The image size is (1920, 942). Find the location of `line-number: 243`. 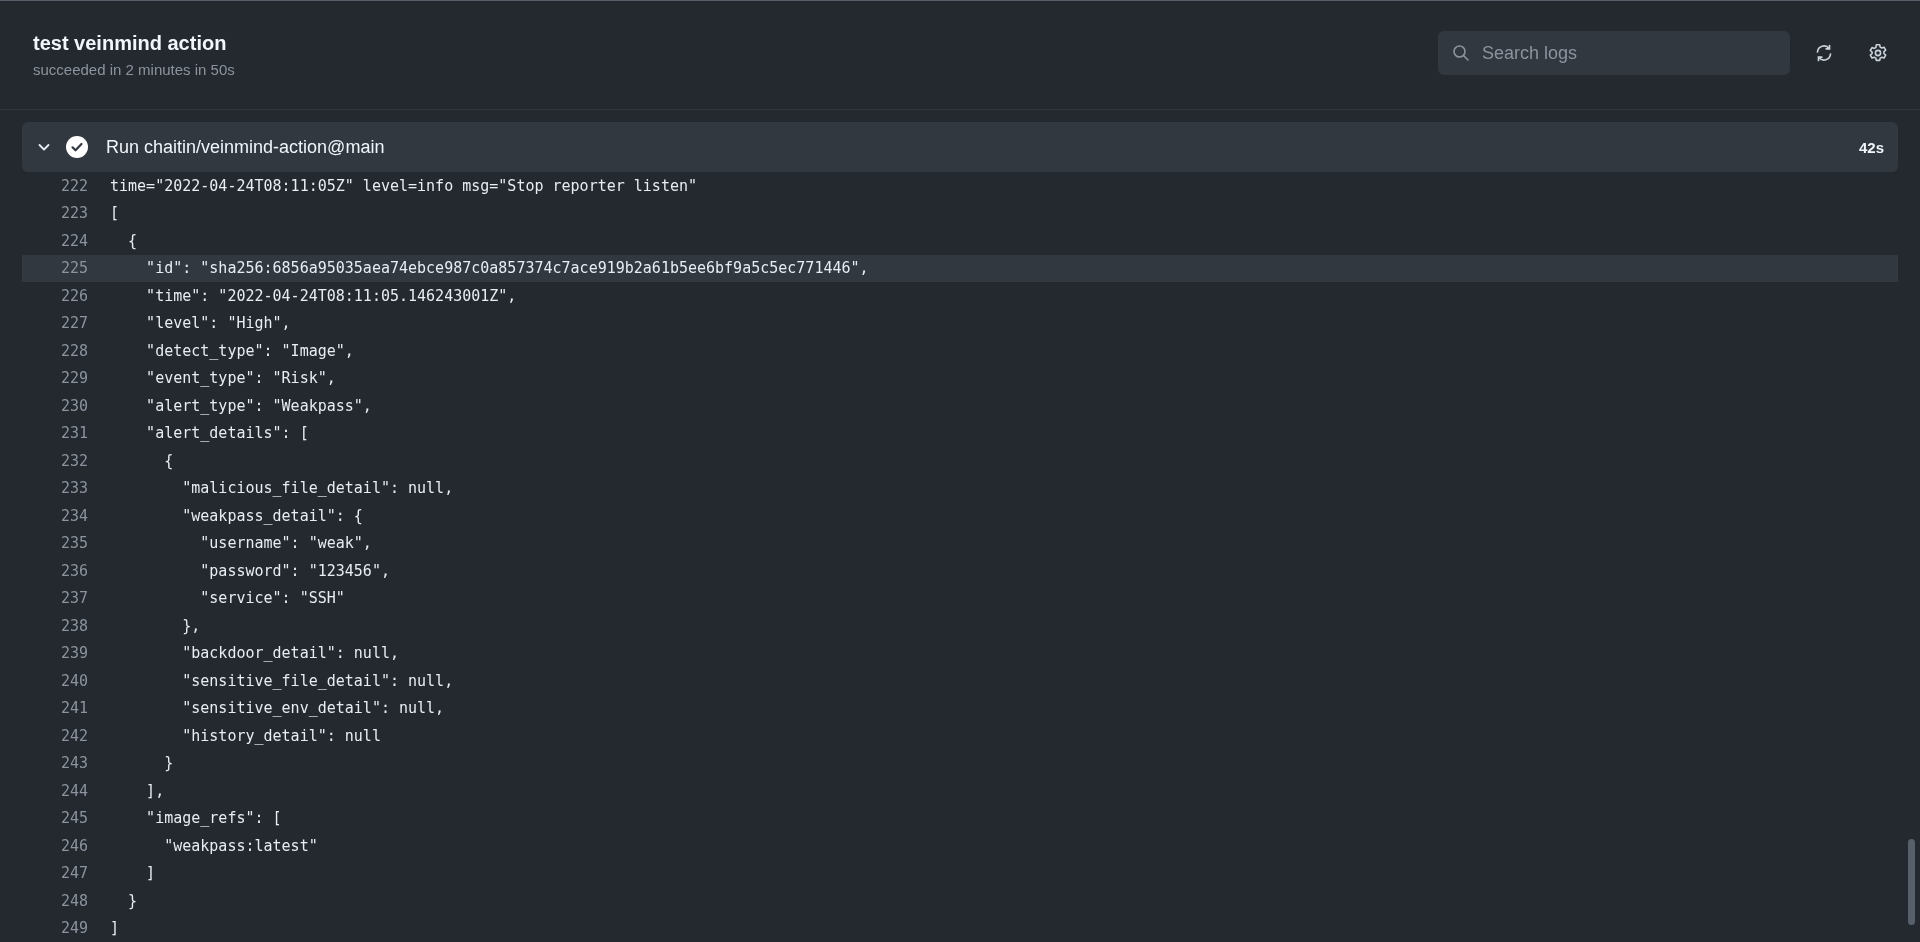

line-number: 243 is located at coordinates (55, 763).